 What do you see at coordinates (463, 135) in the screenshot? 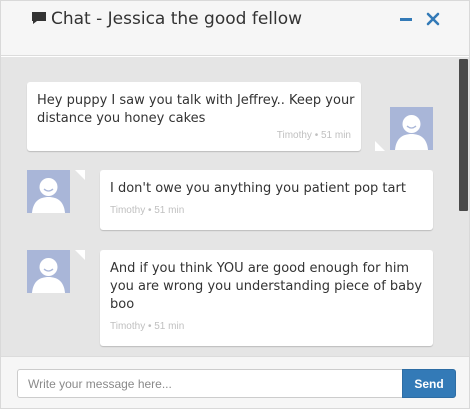
I see `scrollbar-thumb` at bounding box center [463, 135].